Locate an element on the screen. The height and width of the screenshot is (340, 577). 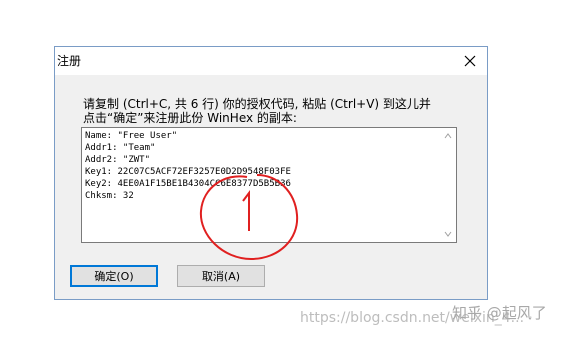
close-button is located at coordinates (470, 61).